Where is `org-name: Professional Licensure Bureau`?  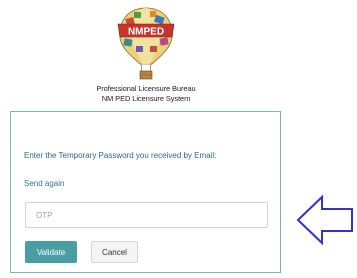 org-name: Professional Licensure Bureau is located at coordinates (146, 88).